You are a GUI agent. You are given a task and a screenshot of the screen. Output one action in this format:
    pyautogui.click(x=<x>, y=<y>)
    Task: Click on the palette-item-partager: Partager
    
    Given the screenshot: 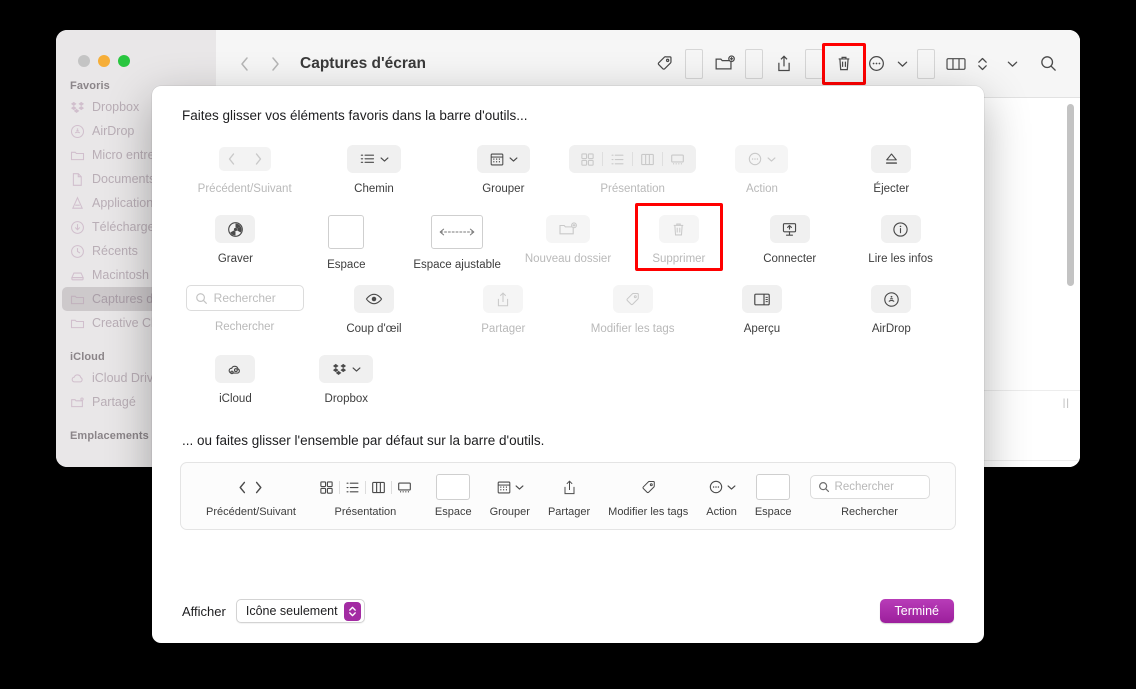 What is the action you would take?
    pyautogui.click(x=503, y=307)
    